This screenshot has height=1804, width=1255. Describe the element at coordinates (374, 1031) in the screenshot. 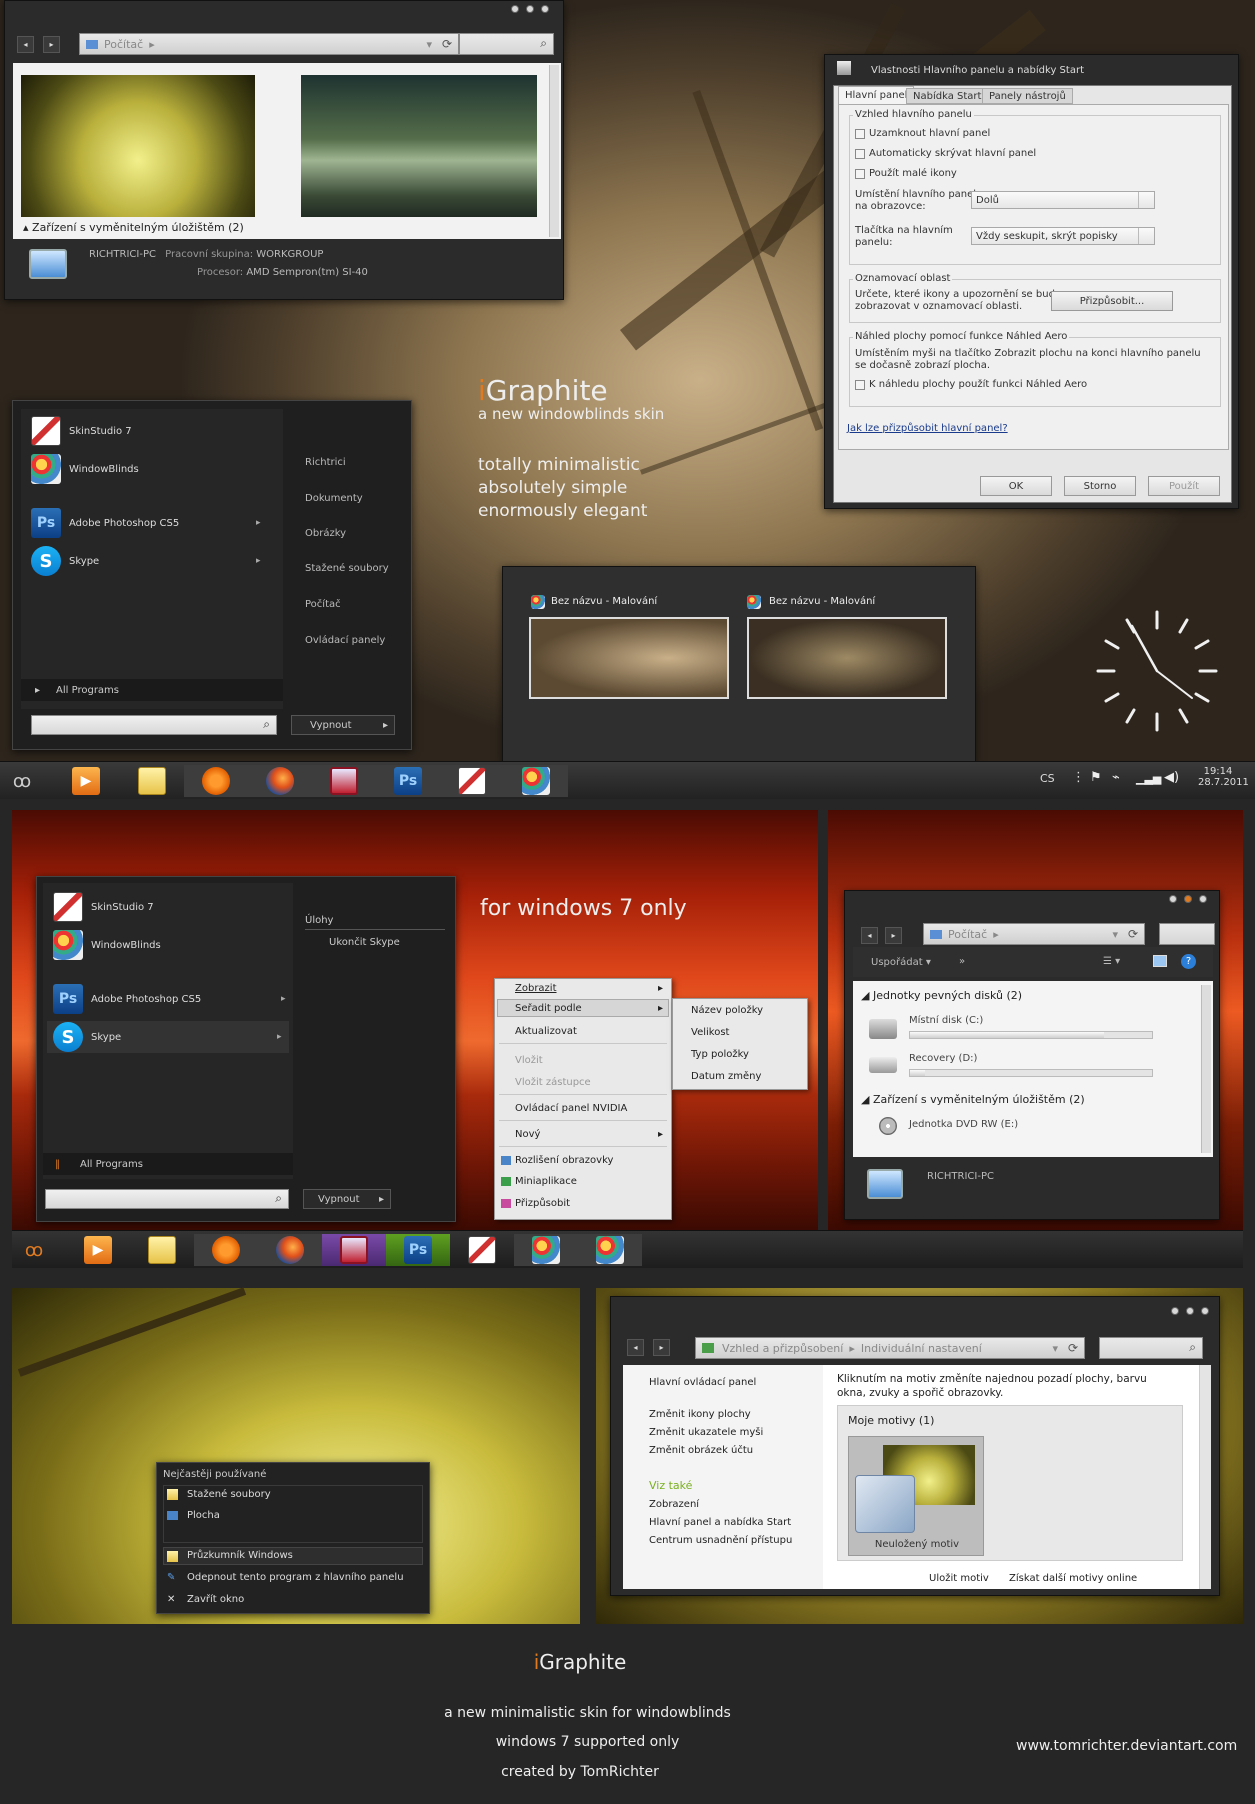

I see `skype-tasks: Úlohy Ukončit Skype` at that location.